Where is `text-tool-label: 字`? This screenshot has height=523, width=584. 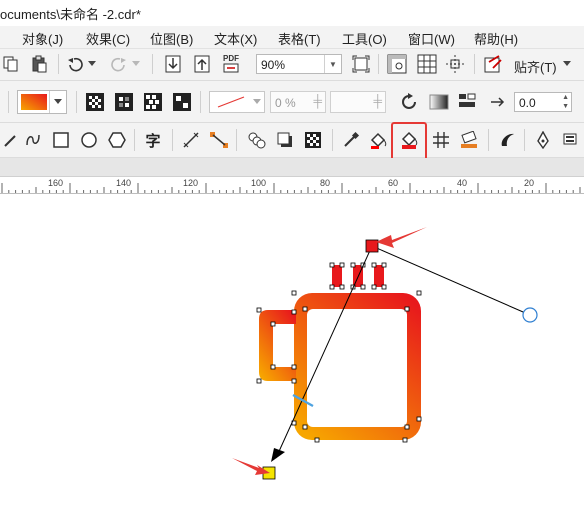 text-tool-label: 字 is located at coordinates (153, 141).